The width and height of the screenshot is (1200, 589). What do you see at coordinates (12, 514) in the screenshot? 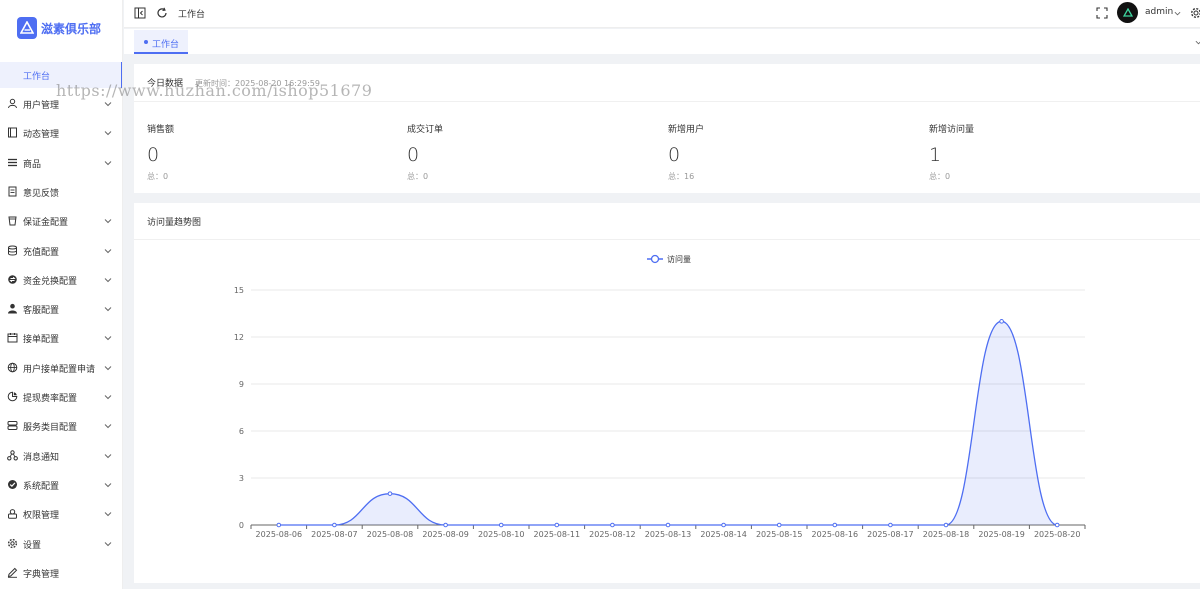
I see `key-icon` at bounding box center [12, 514].